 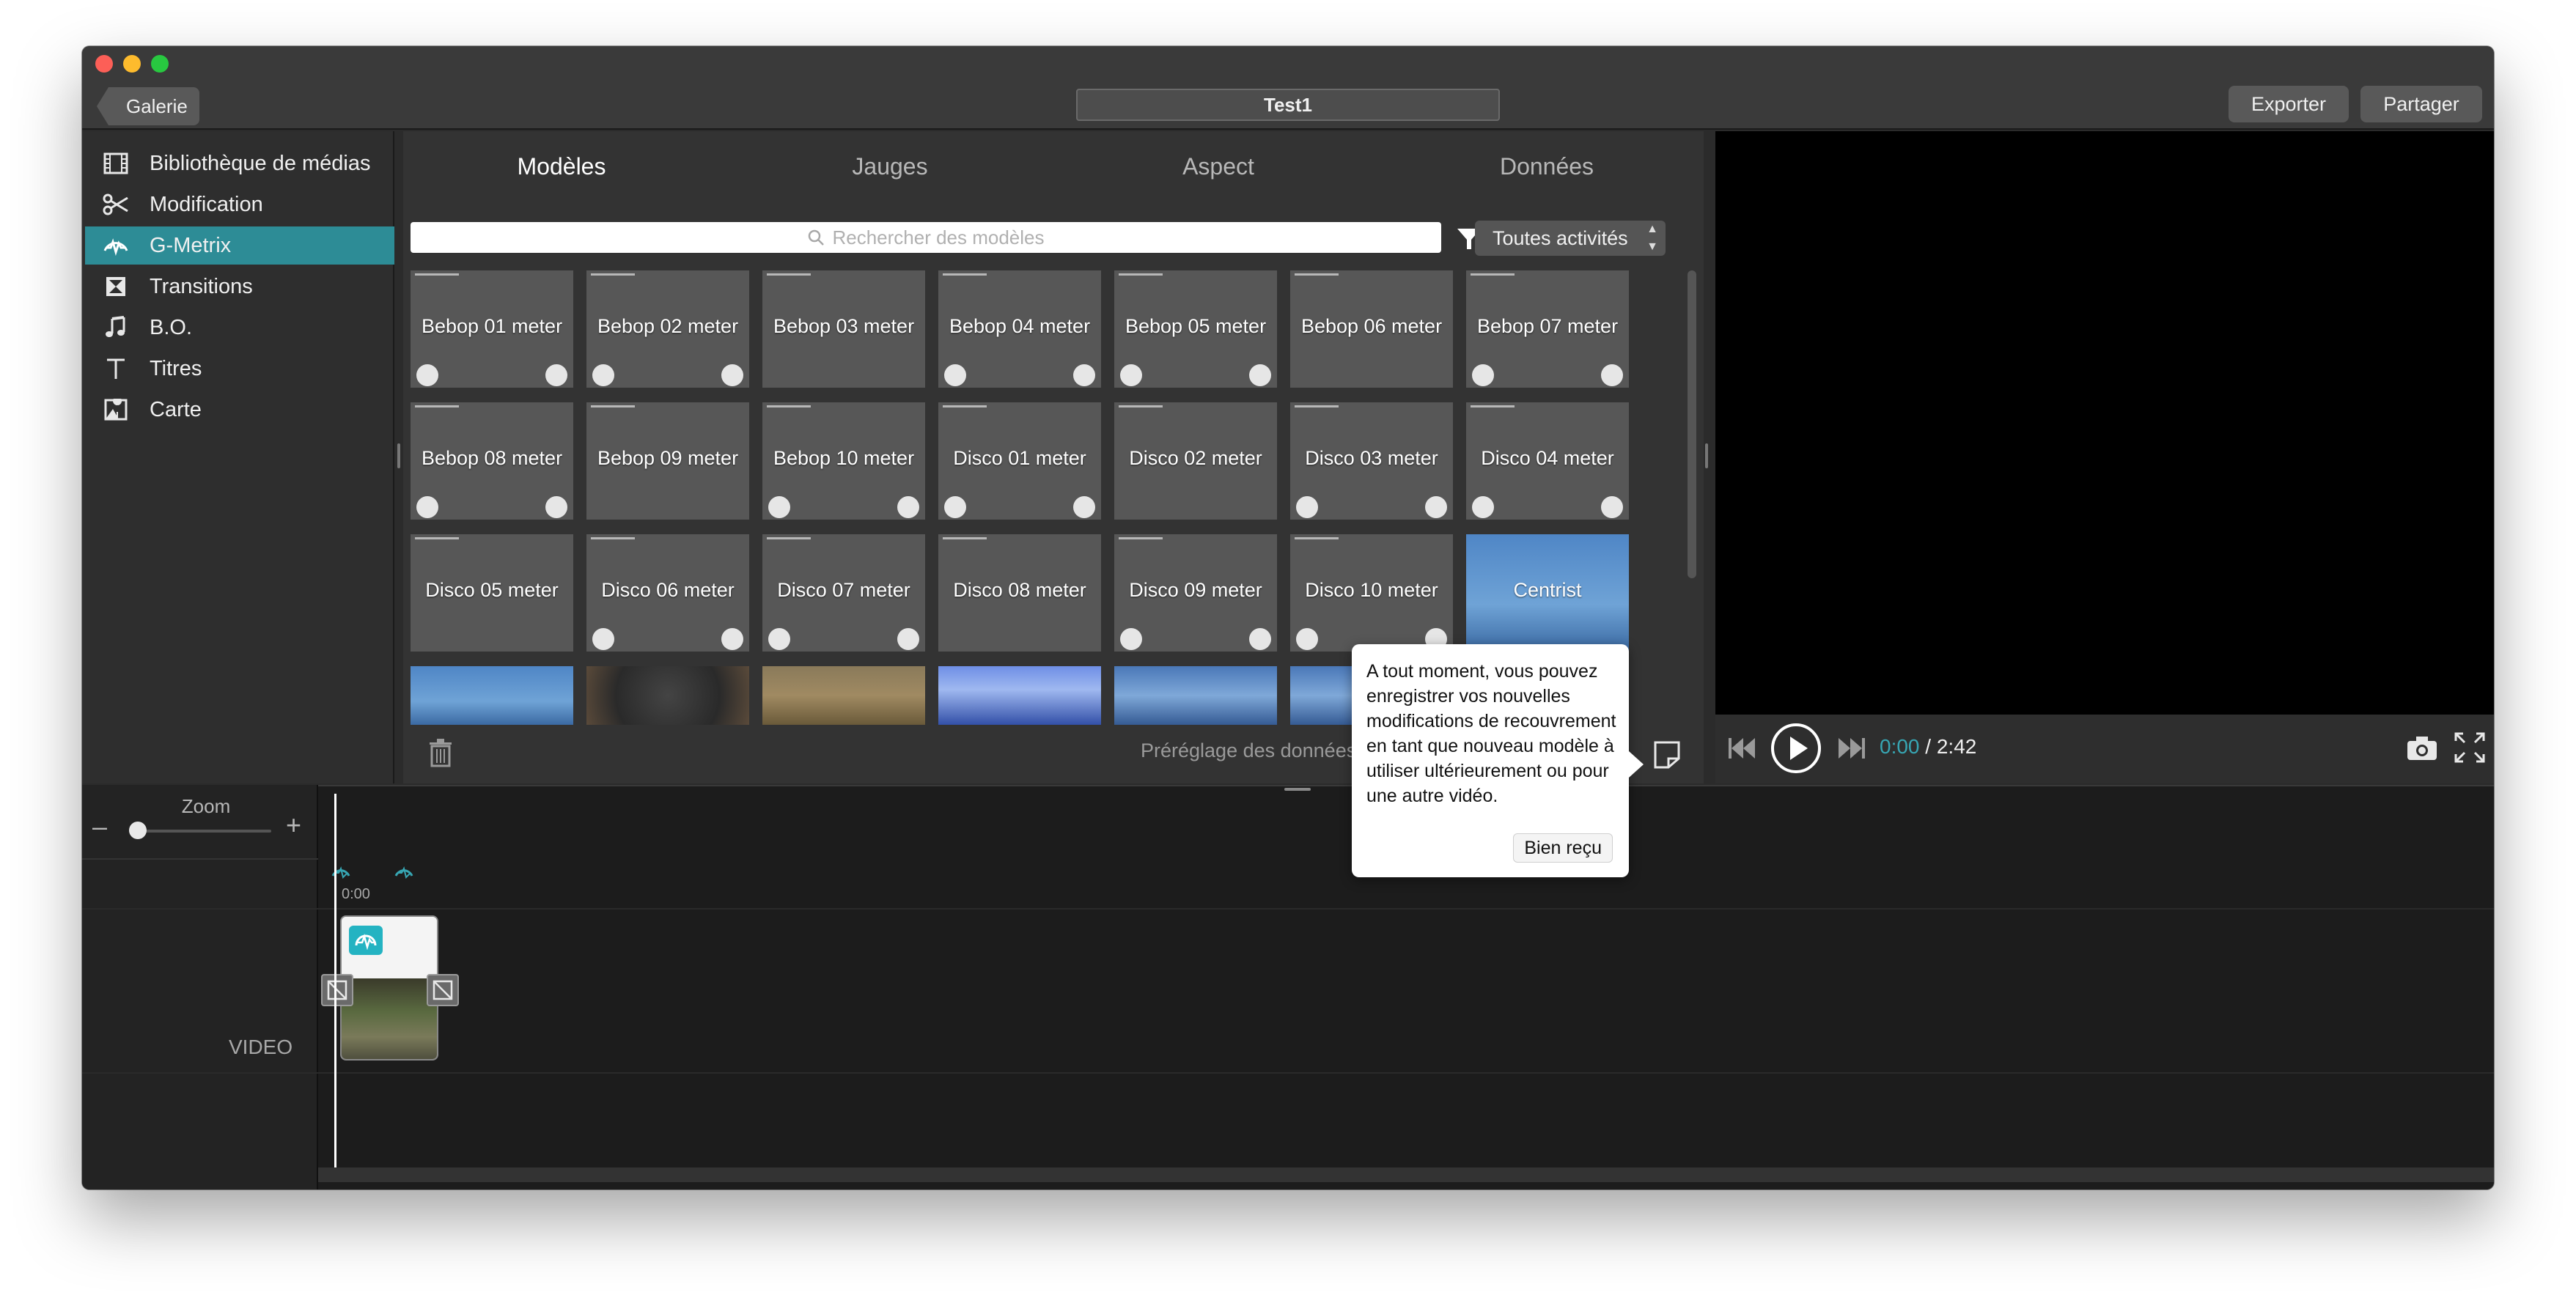 What do you see at coordinates (1019, 461) in the screenshot?
I see `template-tile: Disco 01 meter` at bounding box center [1019, 461].